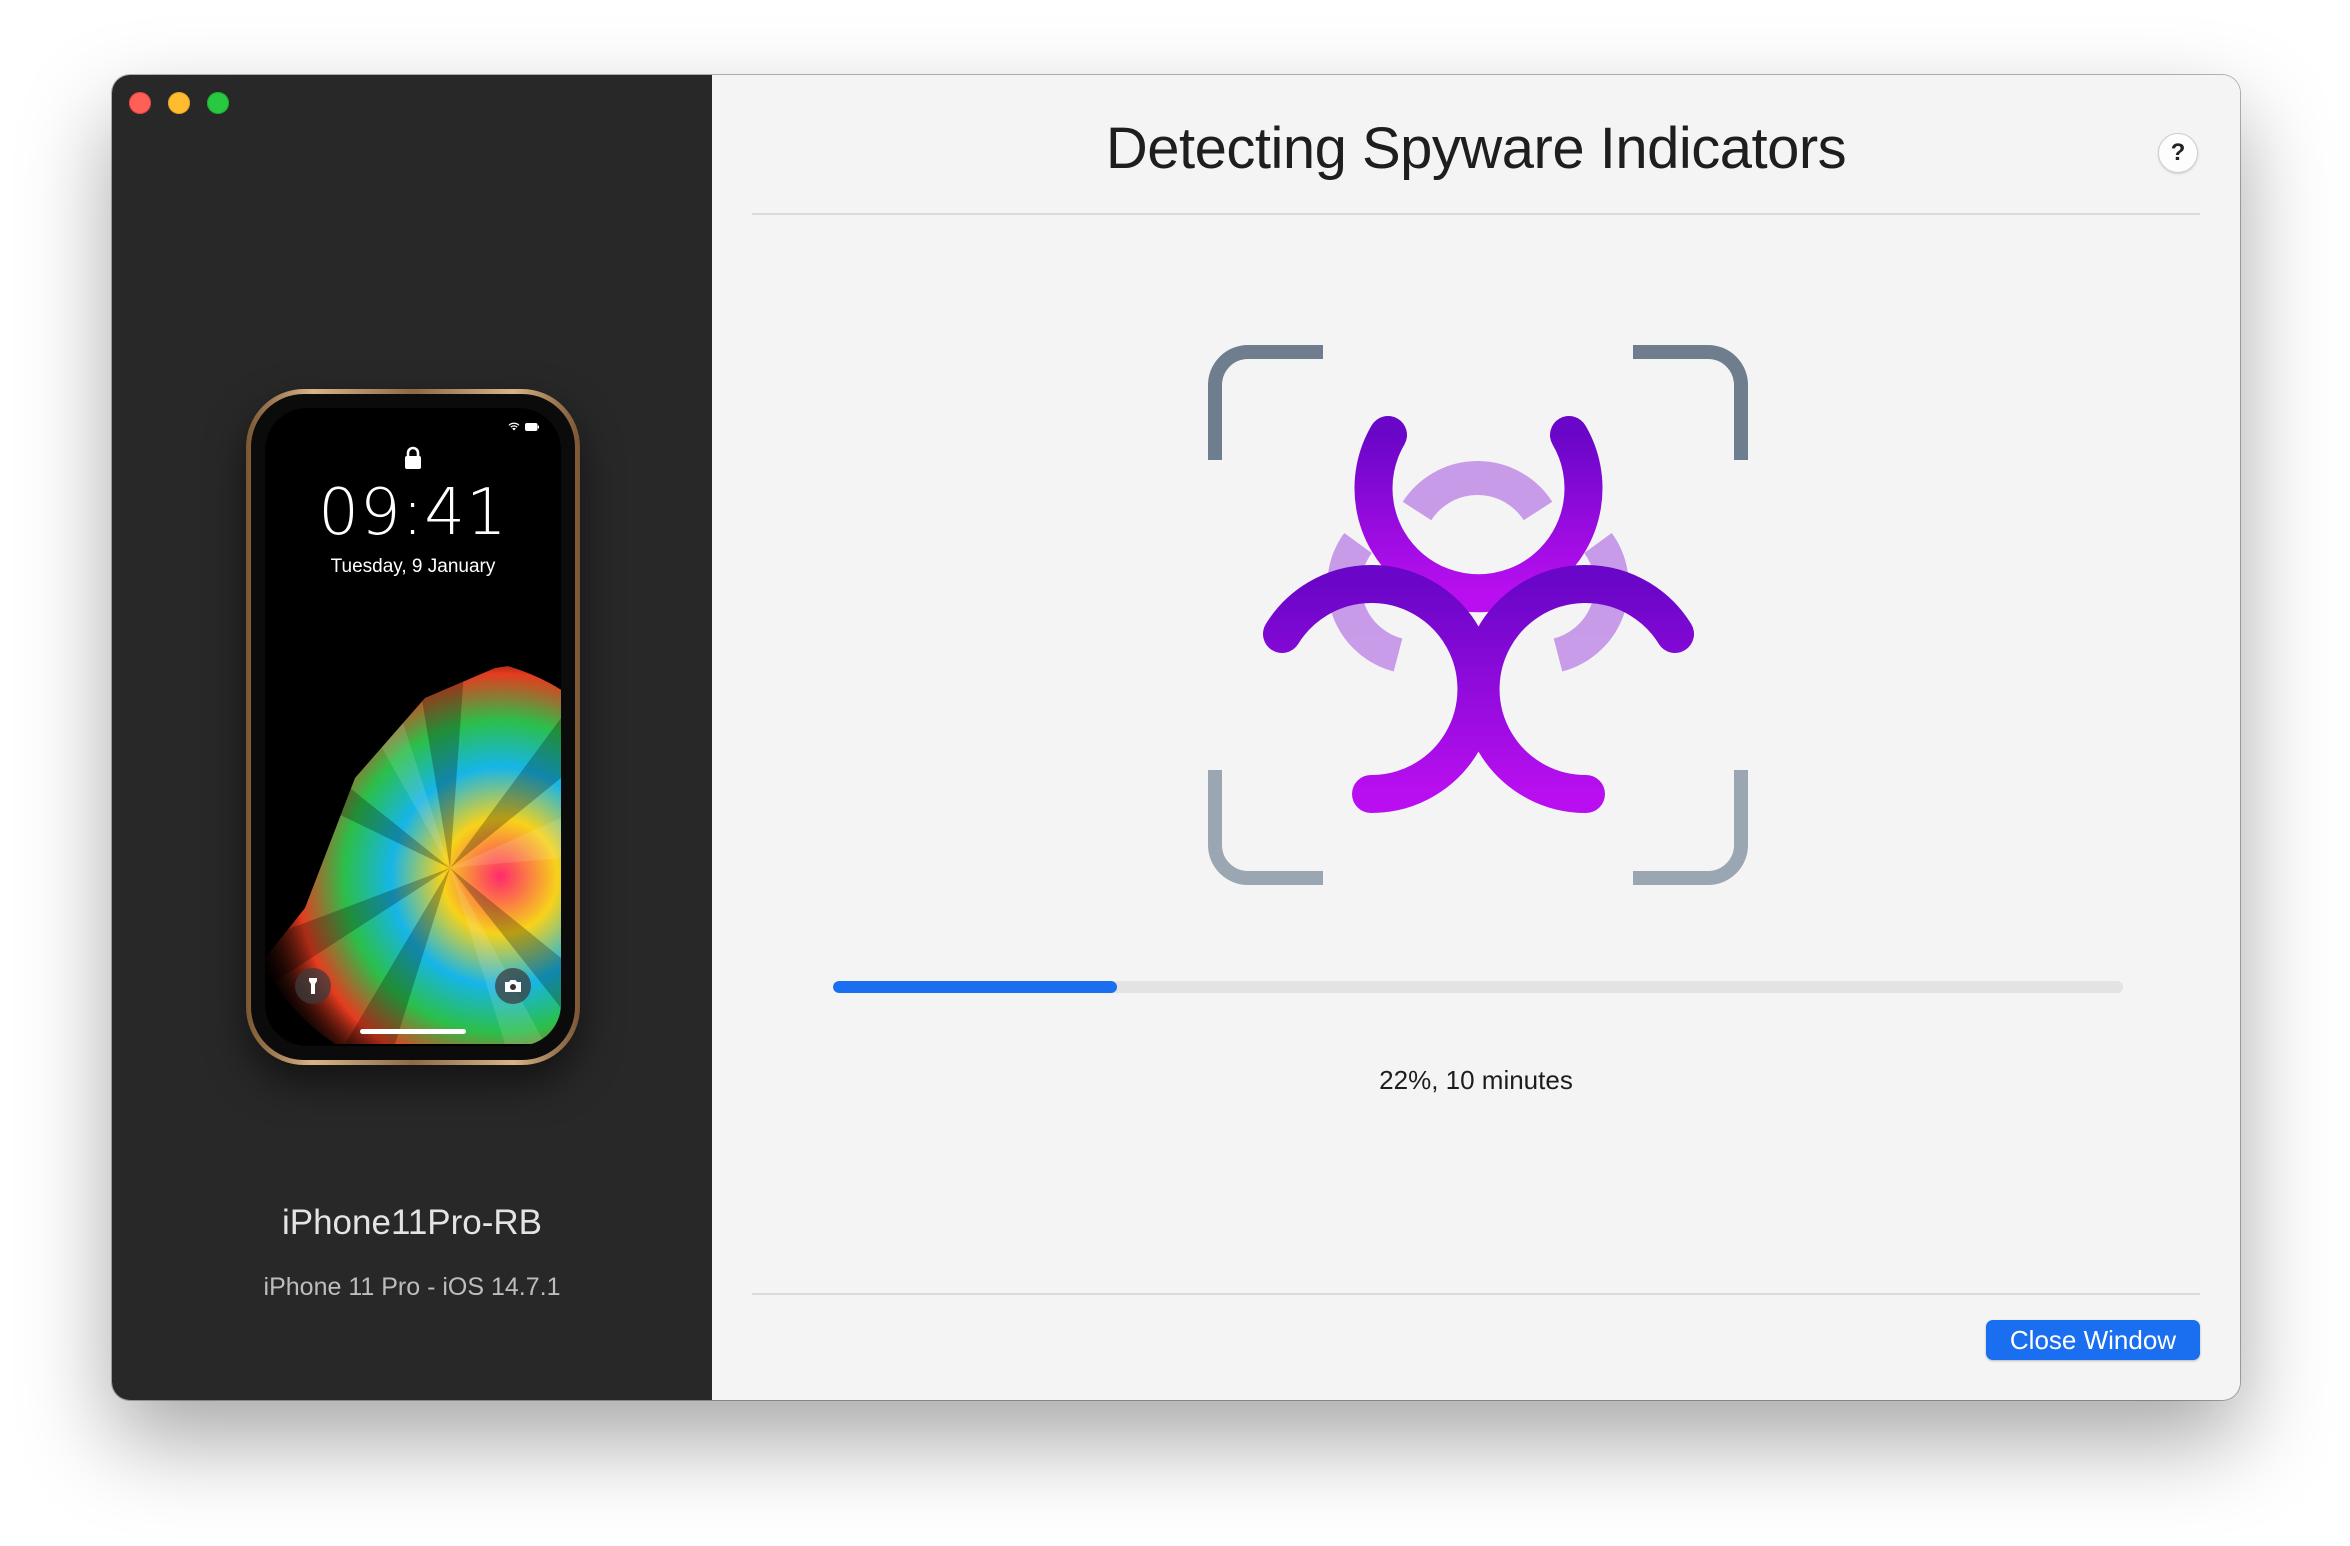  I want to click on phone-bezel: 09:41 Tuesday, 9 January, so click(413, 727).